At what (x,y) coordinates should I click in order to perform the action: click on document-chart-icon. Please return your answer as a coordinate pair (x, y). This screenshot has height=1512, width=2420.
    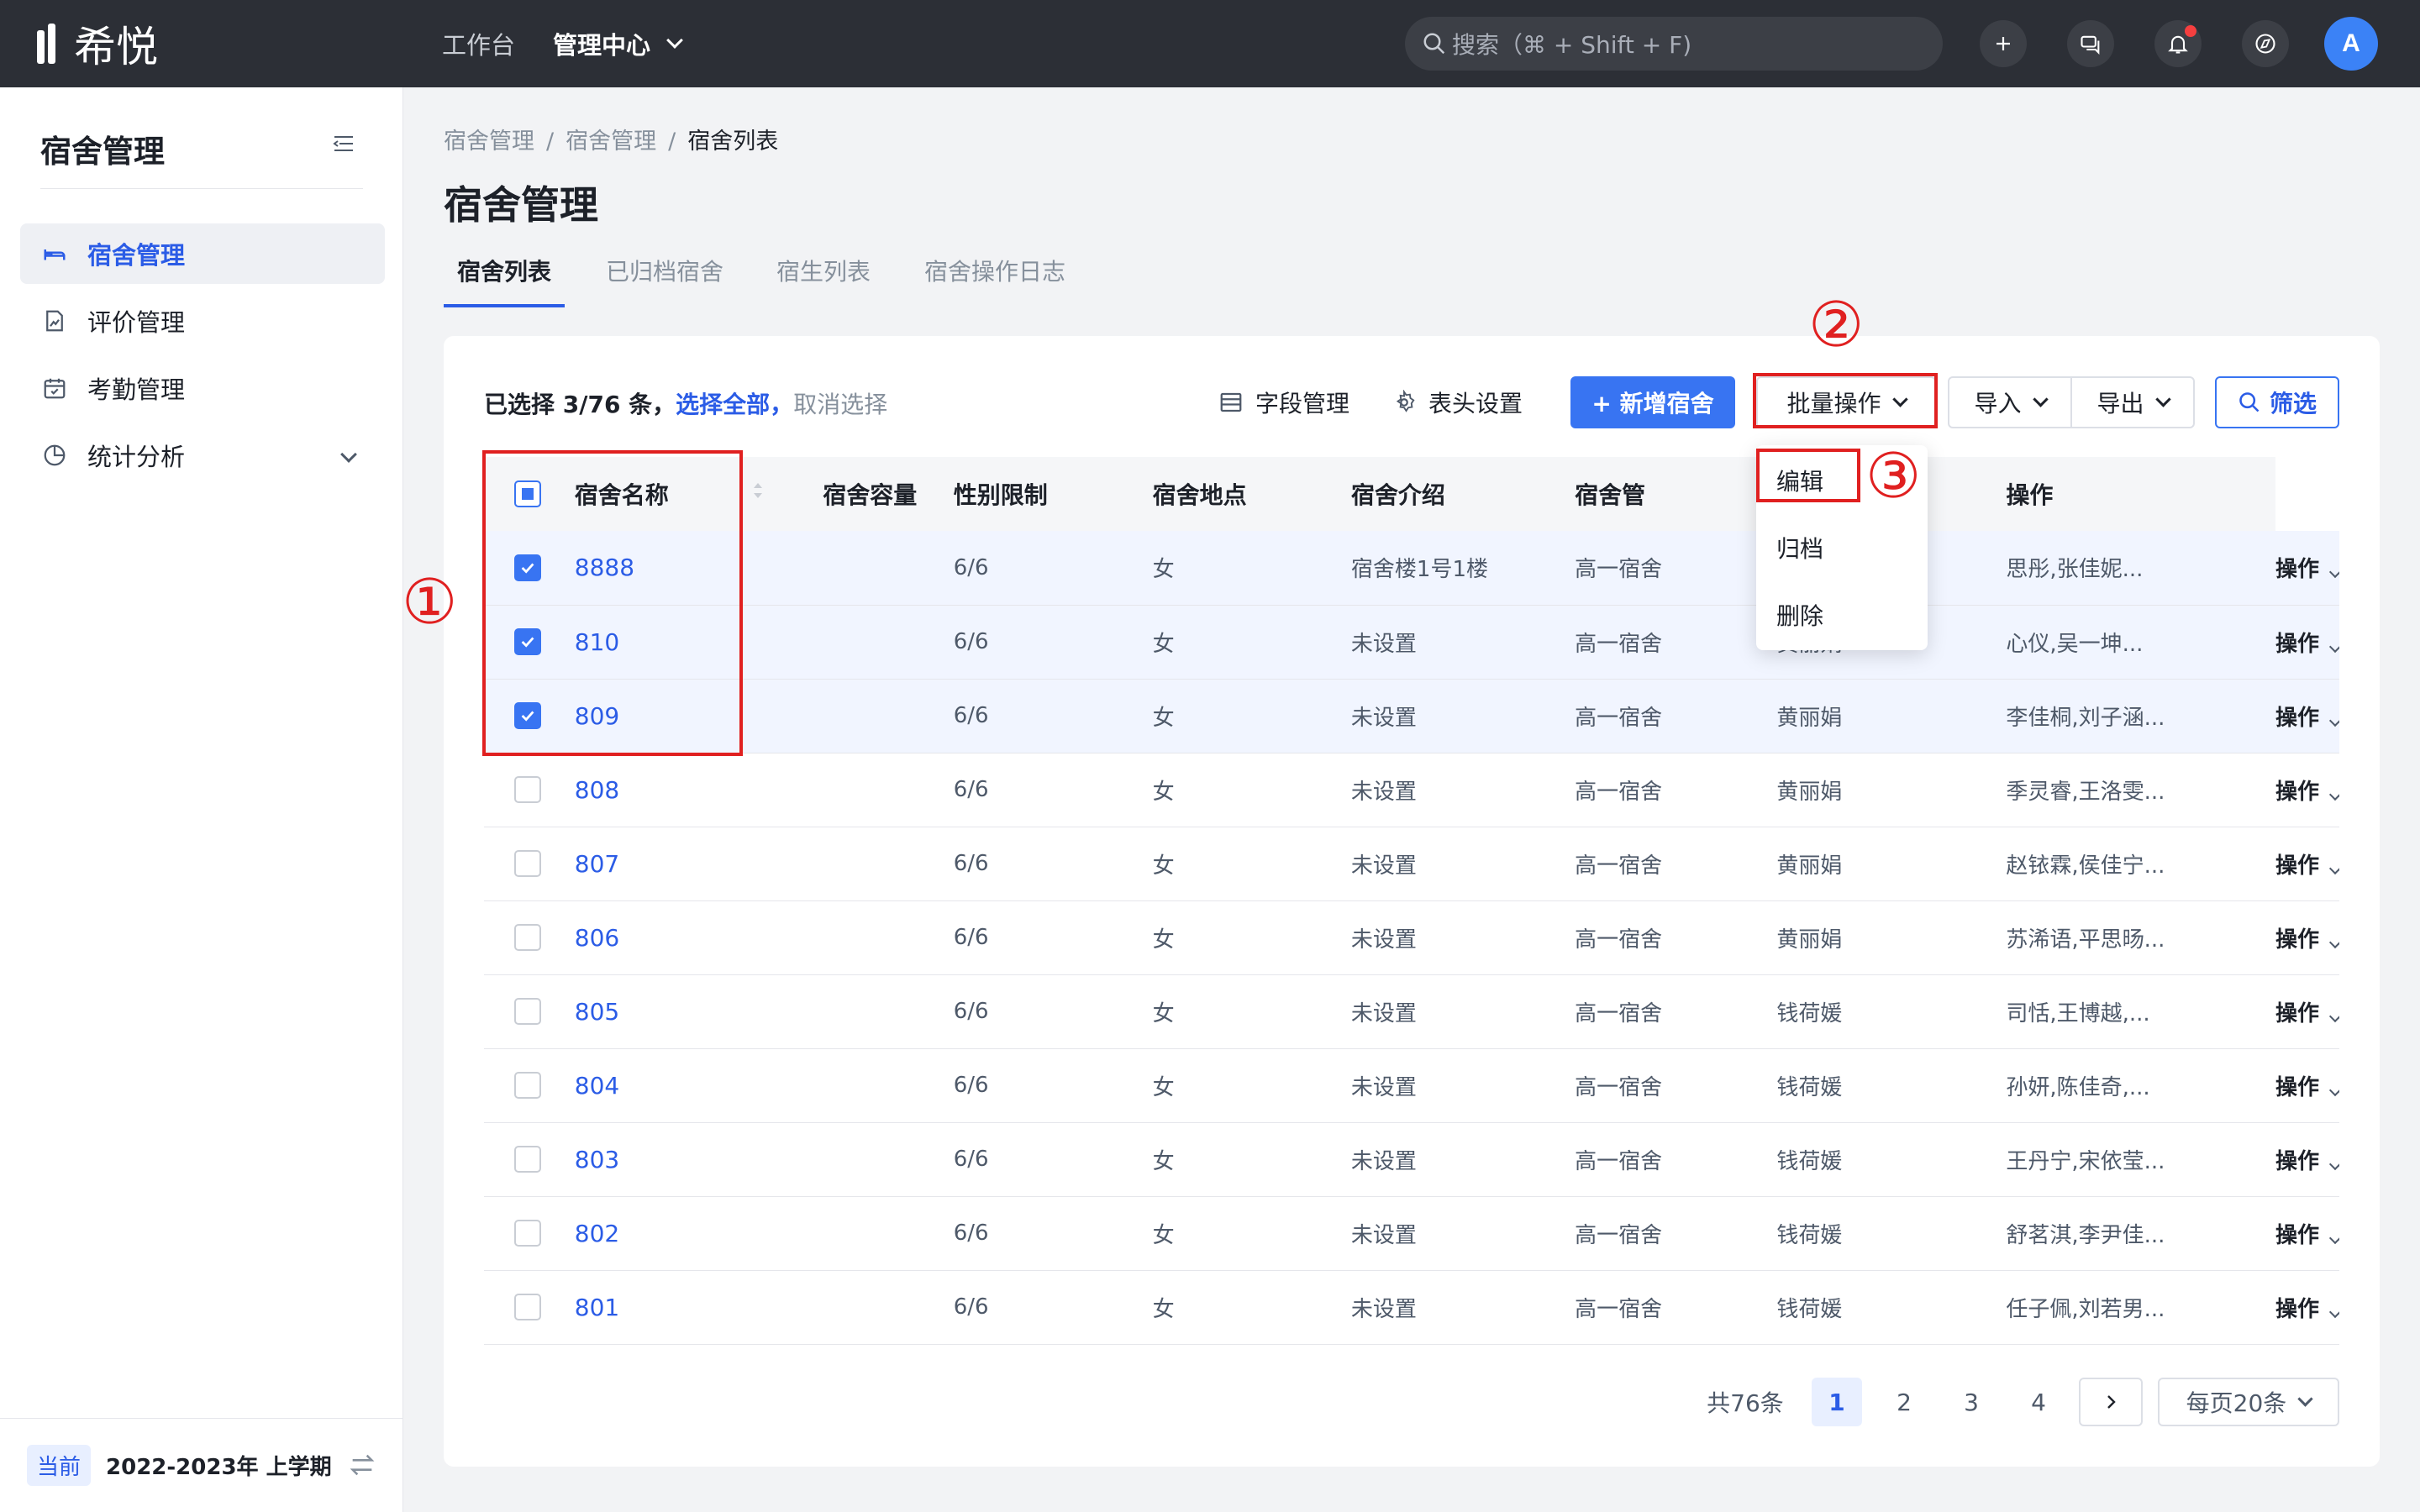
    Looking at the image, I should click on (54, 321).